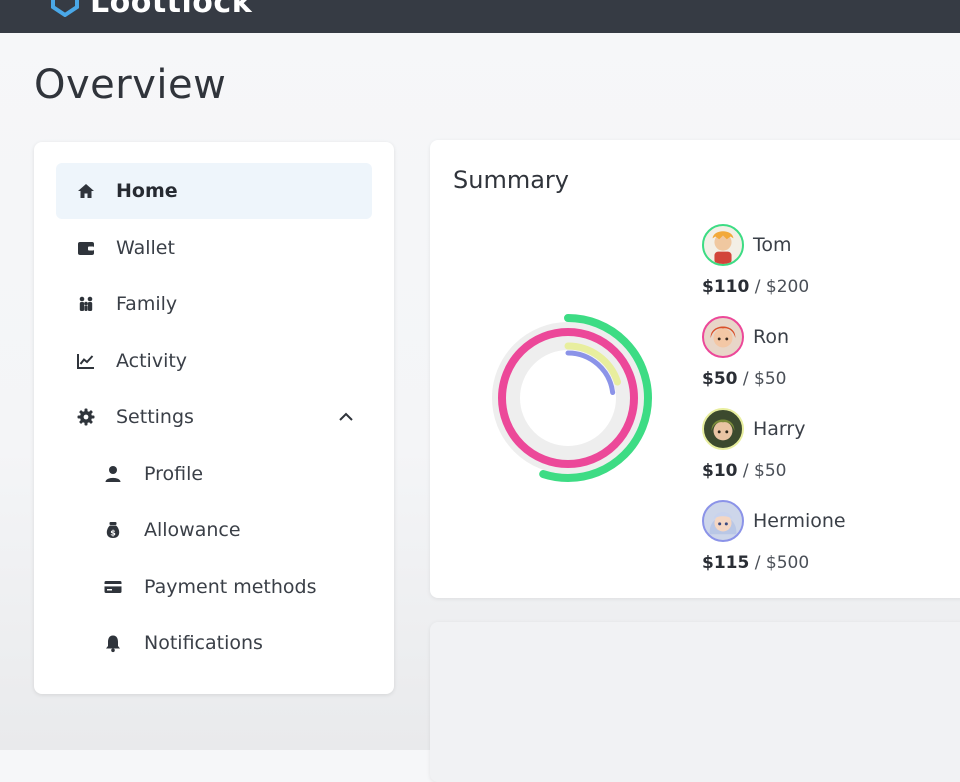 The width and height of the screenshot is (960, 782). Describe the element at coordinates (214, 474) in the screenshot. I see `sidebar-item-profile: Profile` at that location.